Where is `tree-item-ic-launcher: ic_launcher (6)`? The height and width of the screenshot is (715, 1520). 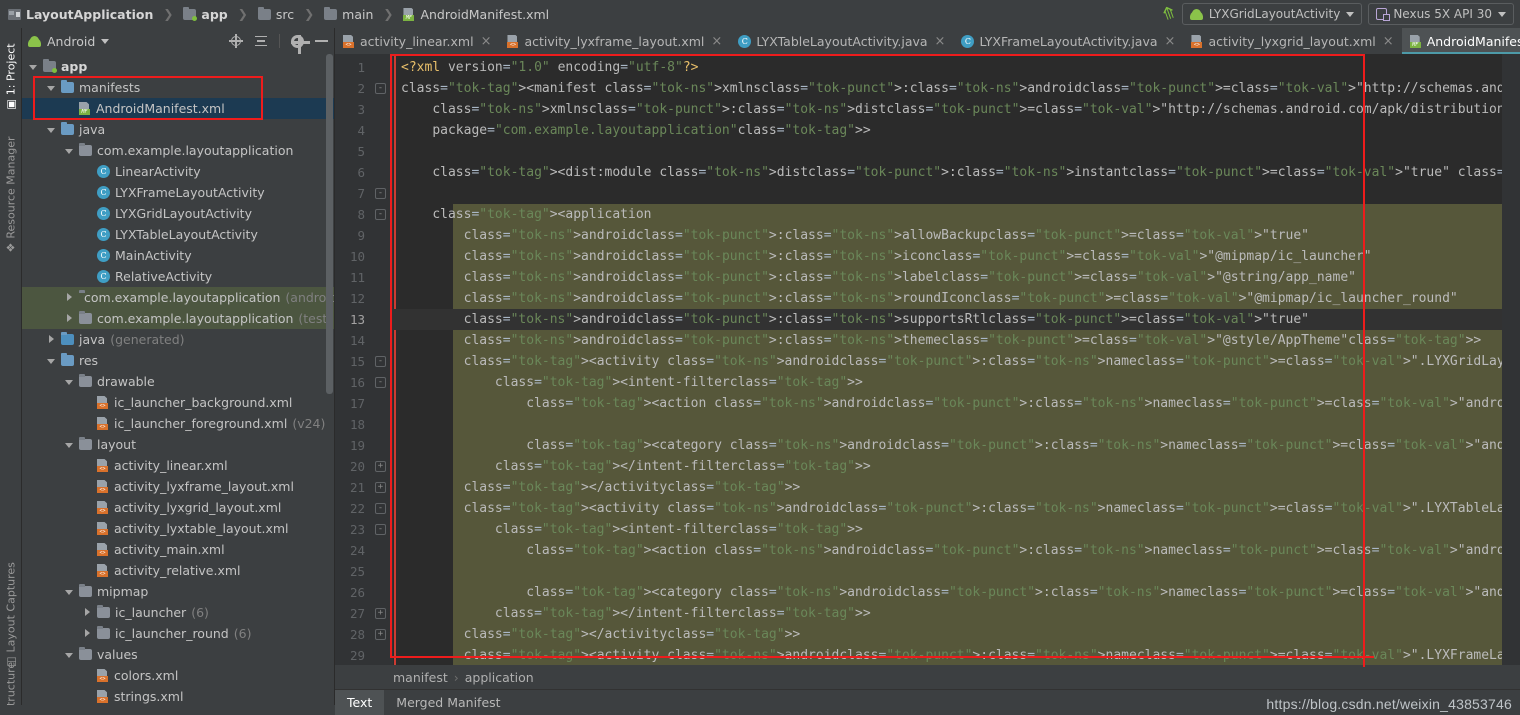 tree-item-ic-launcher: ic_launcher (6) is located at coordinates (178, 612).